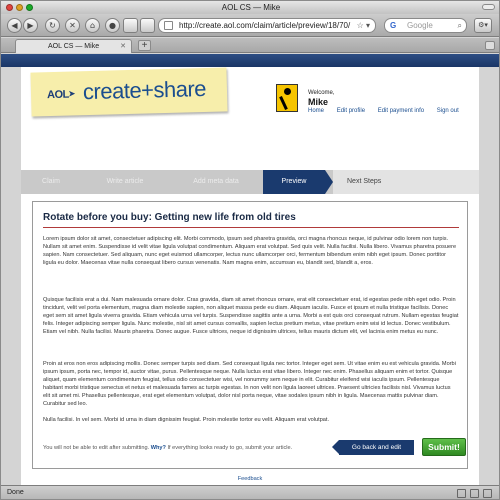 The width and height of the screenshot is (500, 500). Describe the element at coordinates (9, 7) in the screenshot. I see `close-window-button` at that location.